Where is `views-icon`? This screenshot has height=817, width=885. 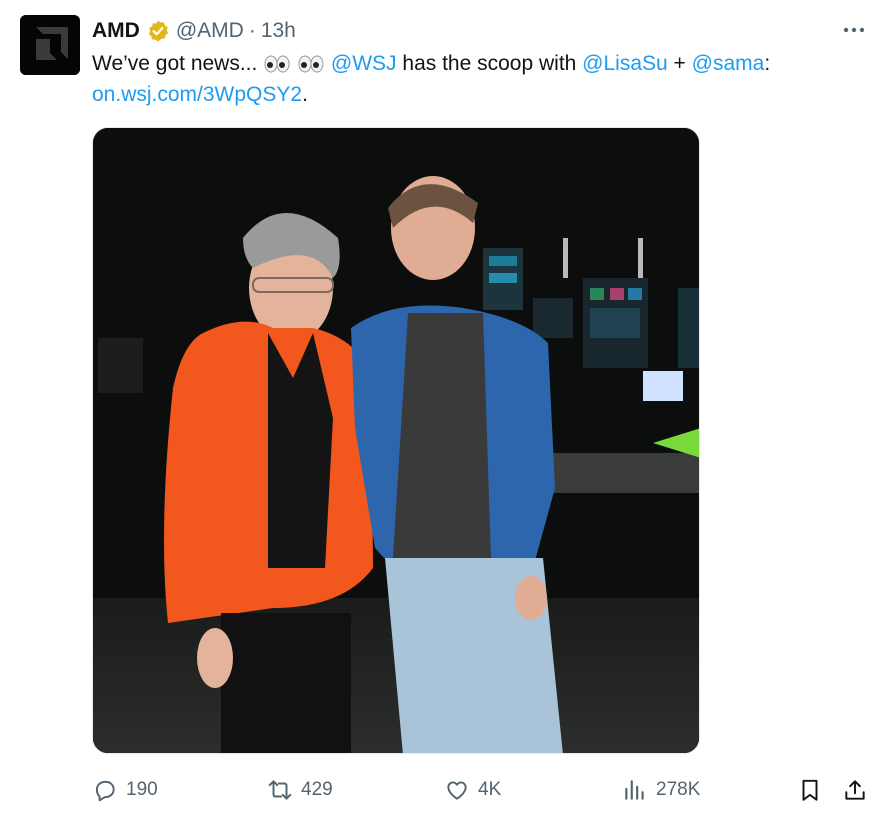
views-icon is located at coordinates (634, 790).